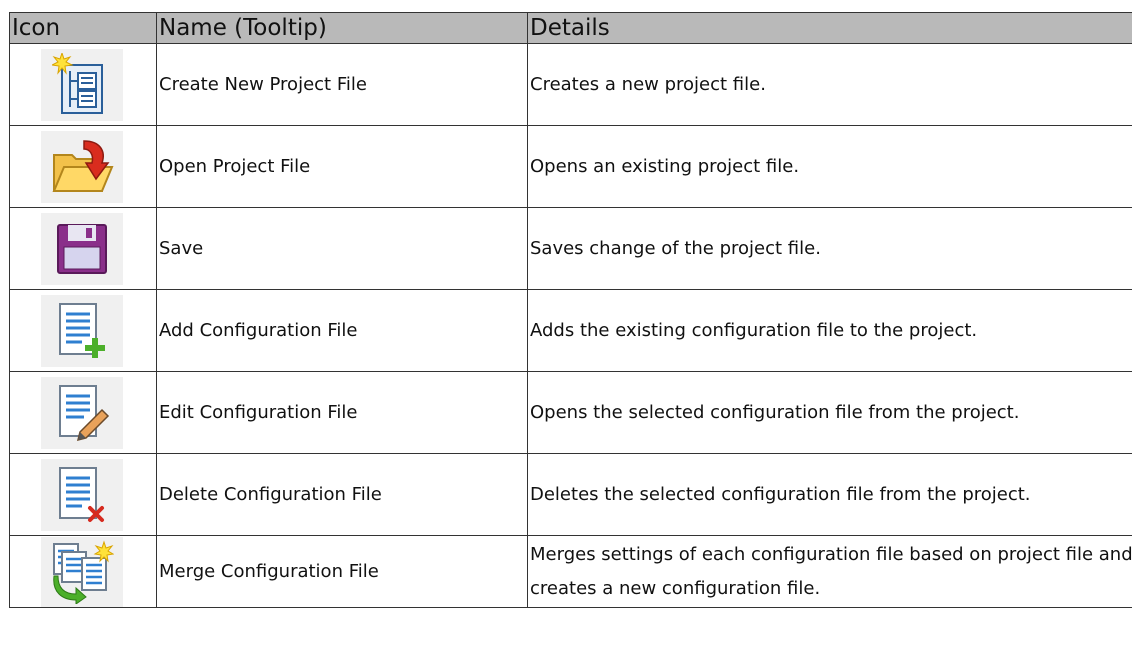 This screenshot has width=1132, height=655. What do you see at coordinates (829, 248) in the screenshot?
I see `item-details: Saves change of the project file.` at bounding box center [829, 248].